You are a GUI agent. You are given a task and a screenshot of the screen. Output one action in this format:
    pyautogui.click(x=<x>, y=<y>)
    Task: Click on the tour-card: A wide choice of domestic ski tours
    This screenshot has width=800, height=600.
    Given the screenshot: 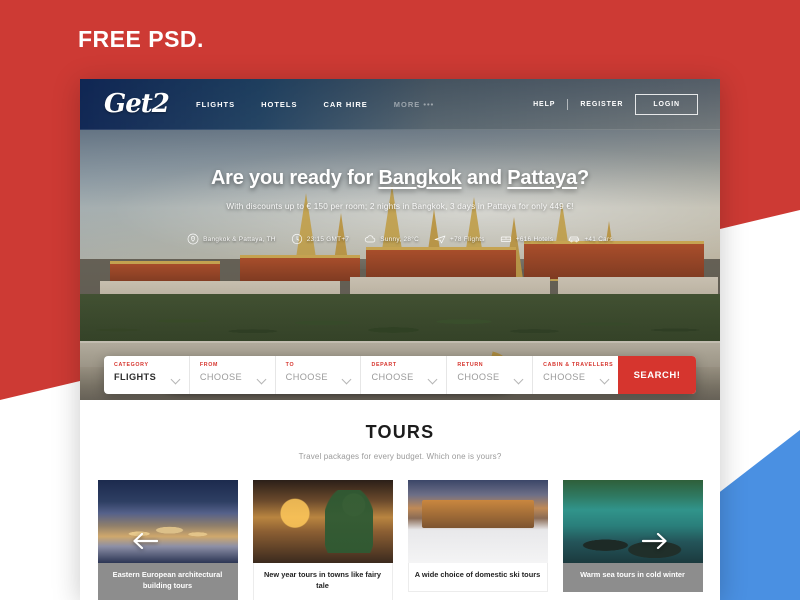 What is the action you would take?
    pyautogui.click(x=477, y=540)
    